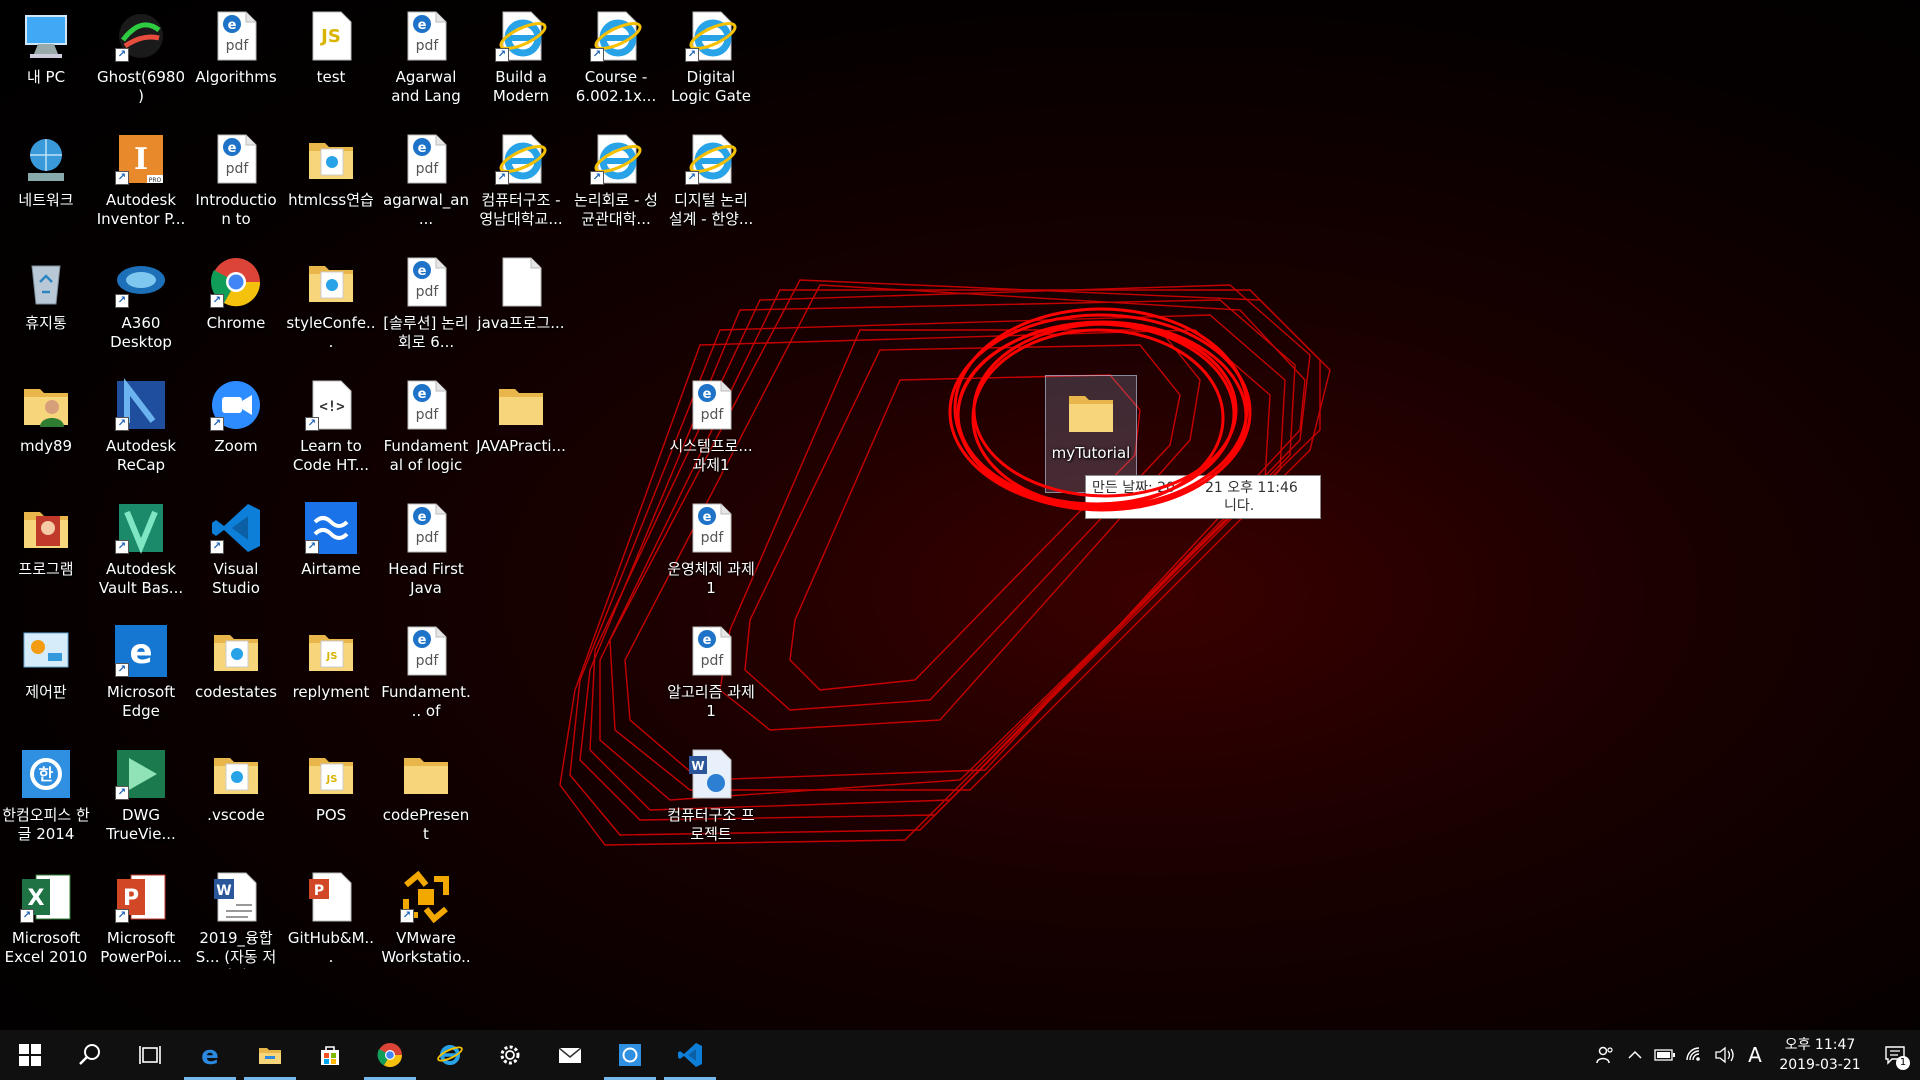 This screenshot has height=1080, width=1920. I want to click on desktop-icon: e ↗ Microsoft Edge, so click(141, 674).